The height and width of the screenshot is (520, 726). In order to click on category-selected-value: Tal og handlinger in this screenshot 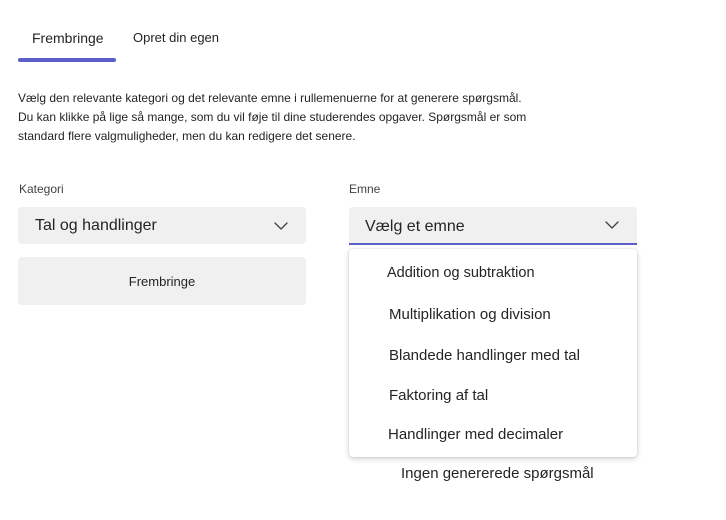, I will do `click(96, 225)`.